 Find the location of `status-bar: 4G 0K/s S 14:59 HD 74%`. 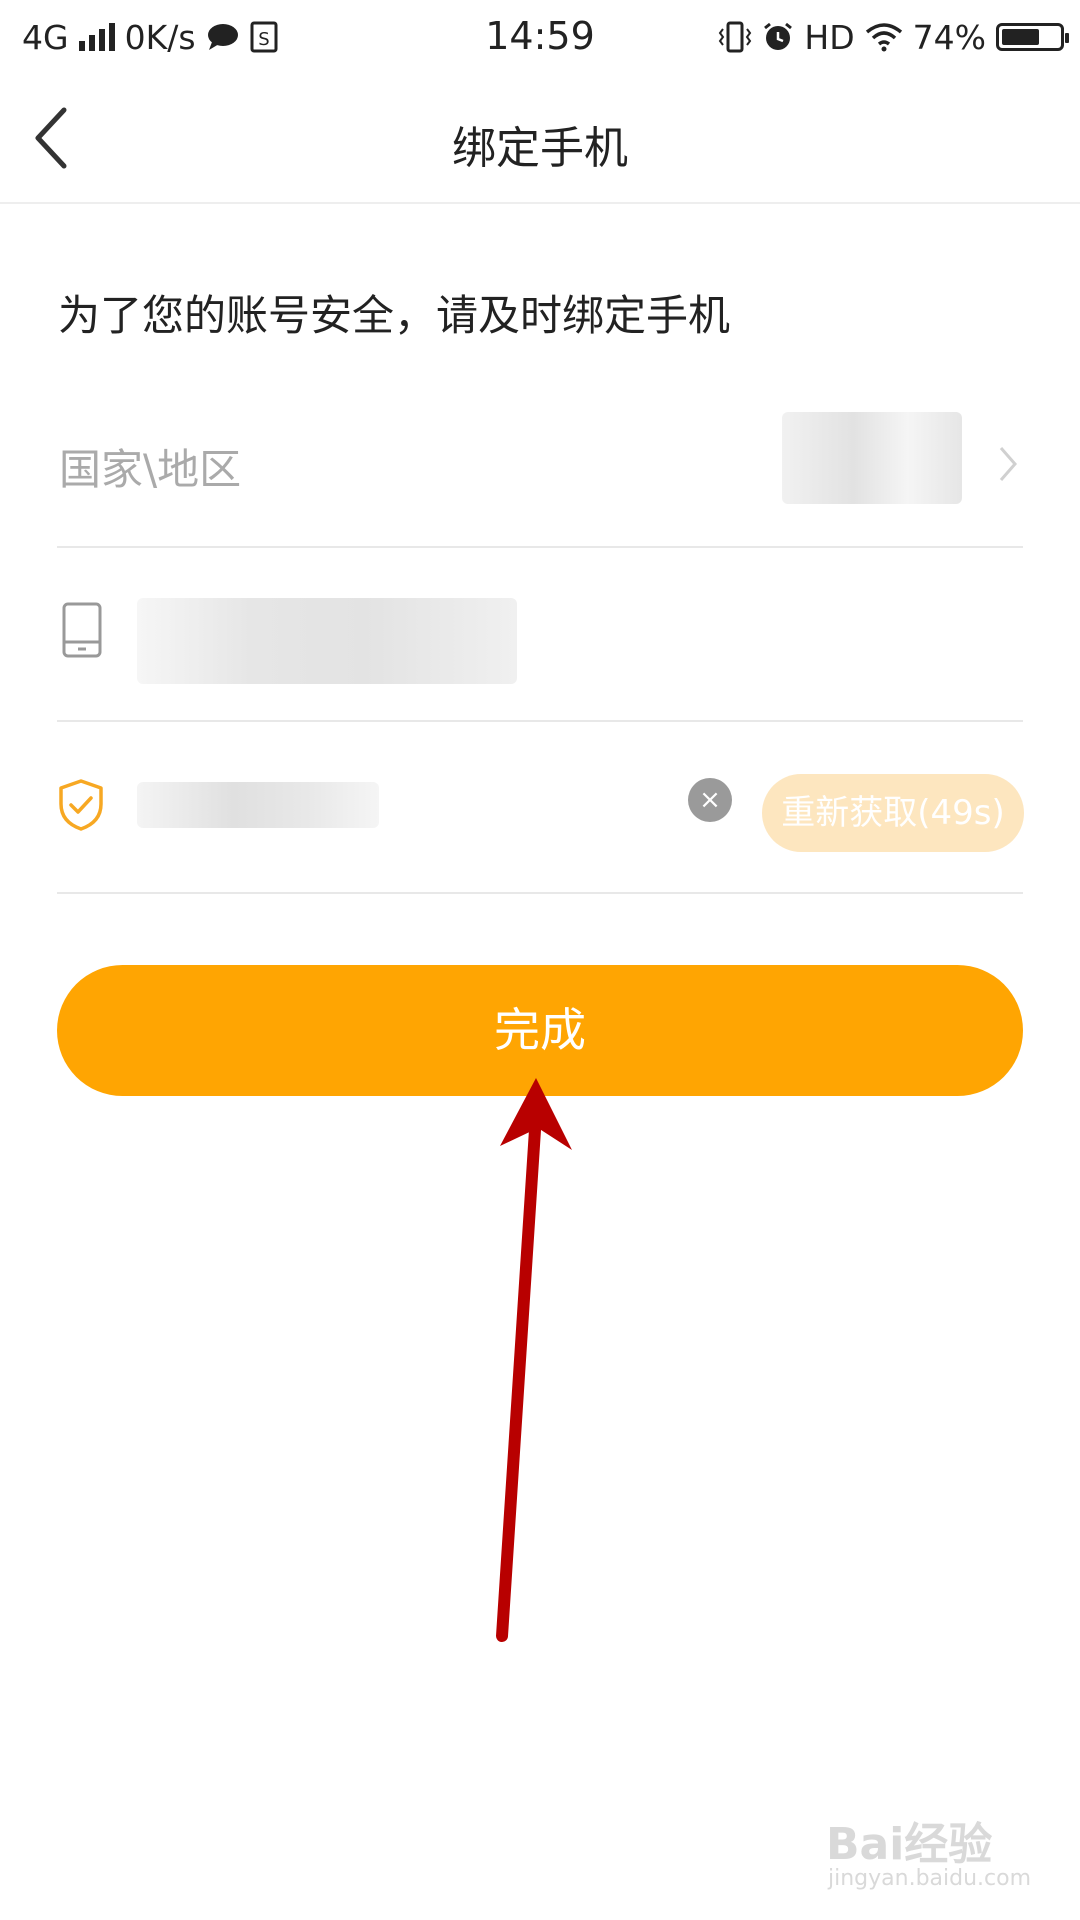

status-bar: 4G 0K/s S 14:59 HD 74% is located at coordinates (540, 38).